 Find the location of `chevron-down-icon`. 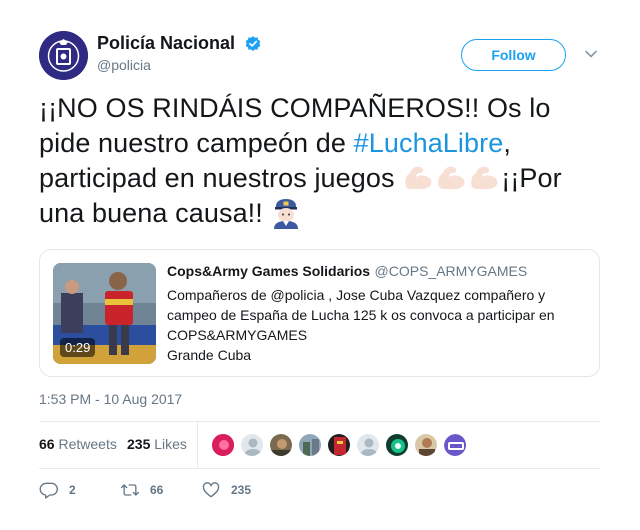

chevron-down-icon is located at coordinates (591, 54).